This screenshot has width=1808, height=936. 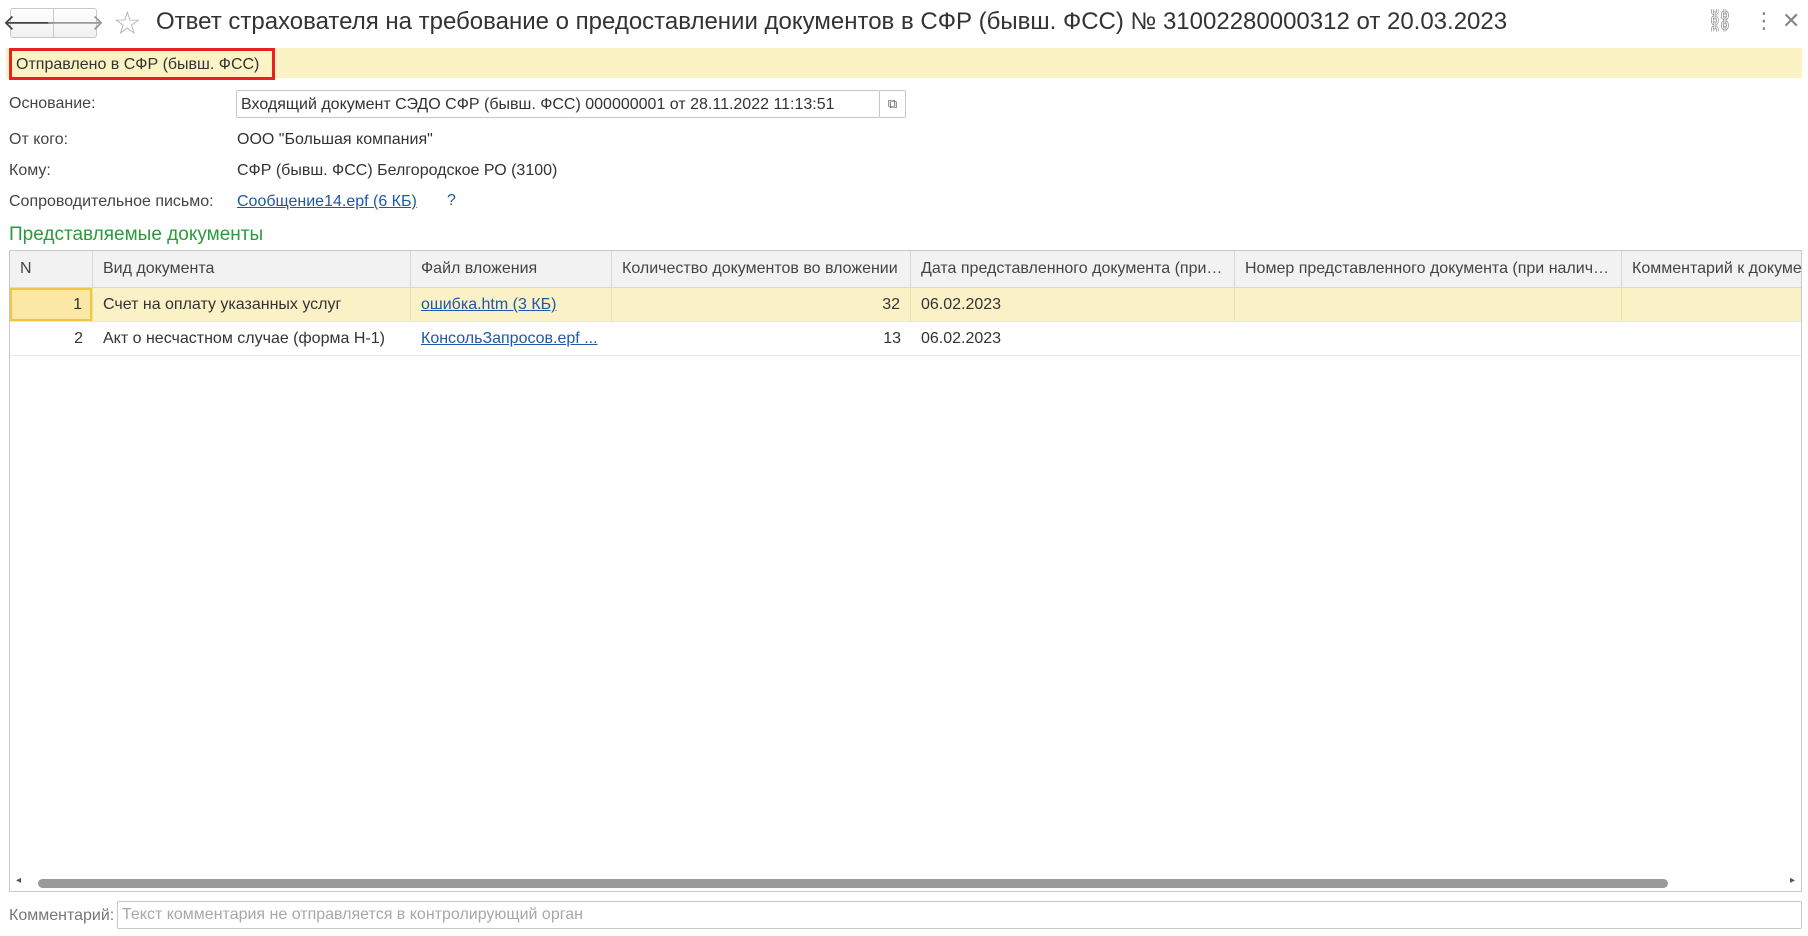 I want to click on more-icon: ⋮, so click(x=1764, y=21).